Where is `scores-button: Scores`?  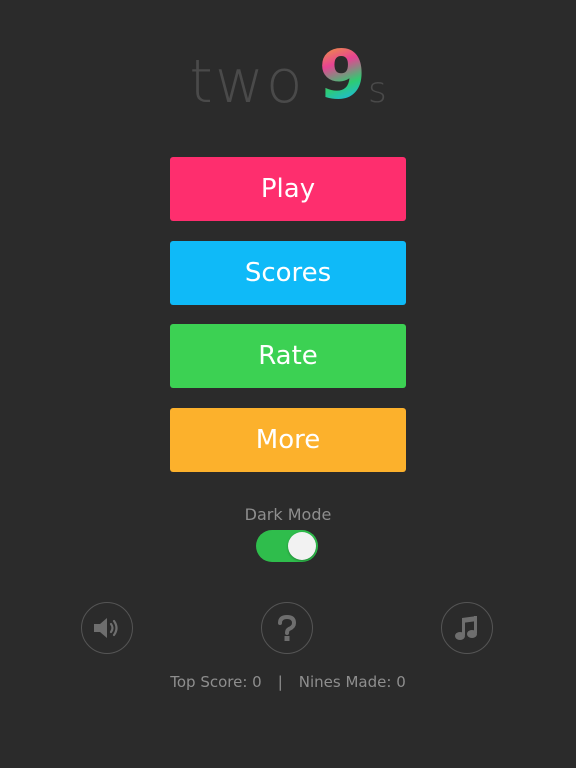
scores-button: Scores is located at coordinates (288, 273).